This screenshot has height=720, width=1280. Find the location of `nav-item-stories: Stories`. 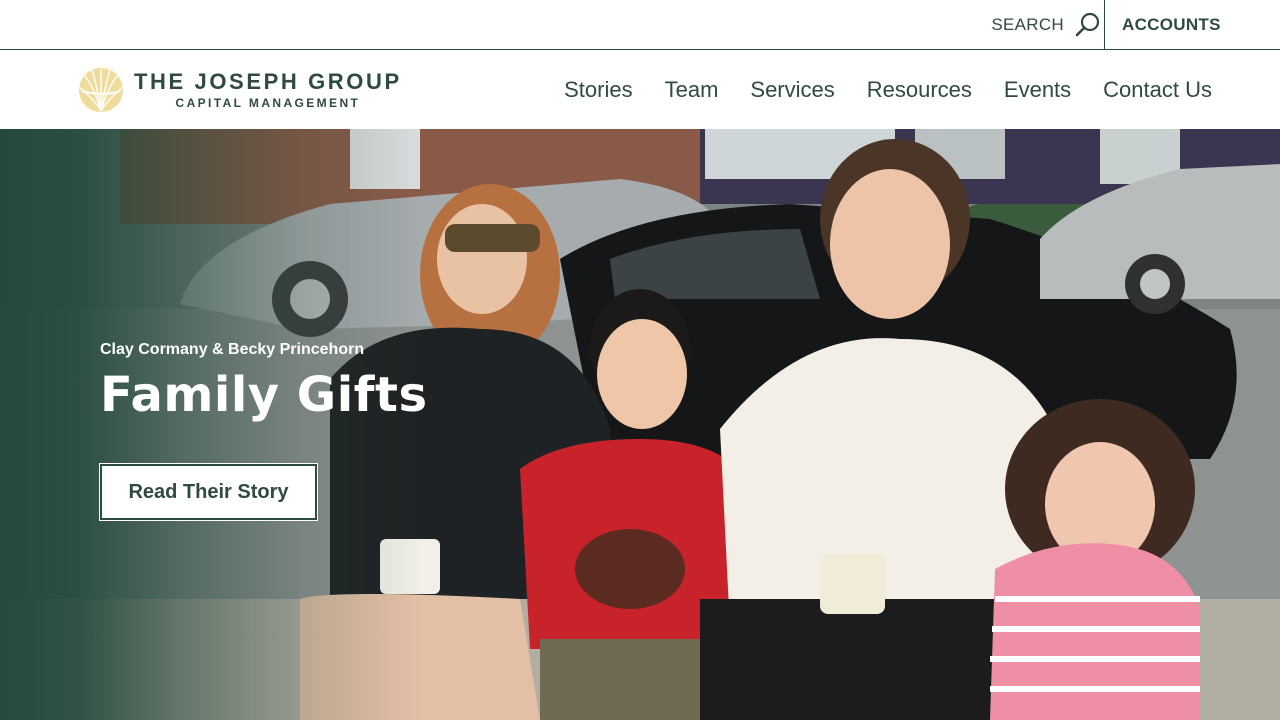

nav-item-stories: Stories is located at coordinates (598, 90).